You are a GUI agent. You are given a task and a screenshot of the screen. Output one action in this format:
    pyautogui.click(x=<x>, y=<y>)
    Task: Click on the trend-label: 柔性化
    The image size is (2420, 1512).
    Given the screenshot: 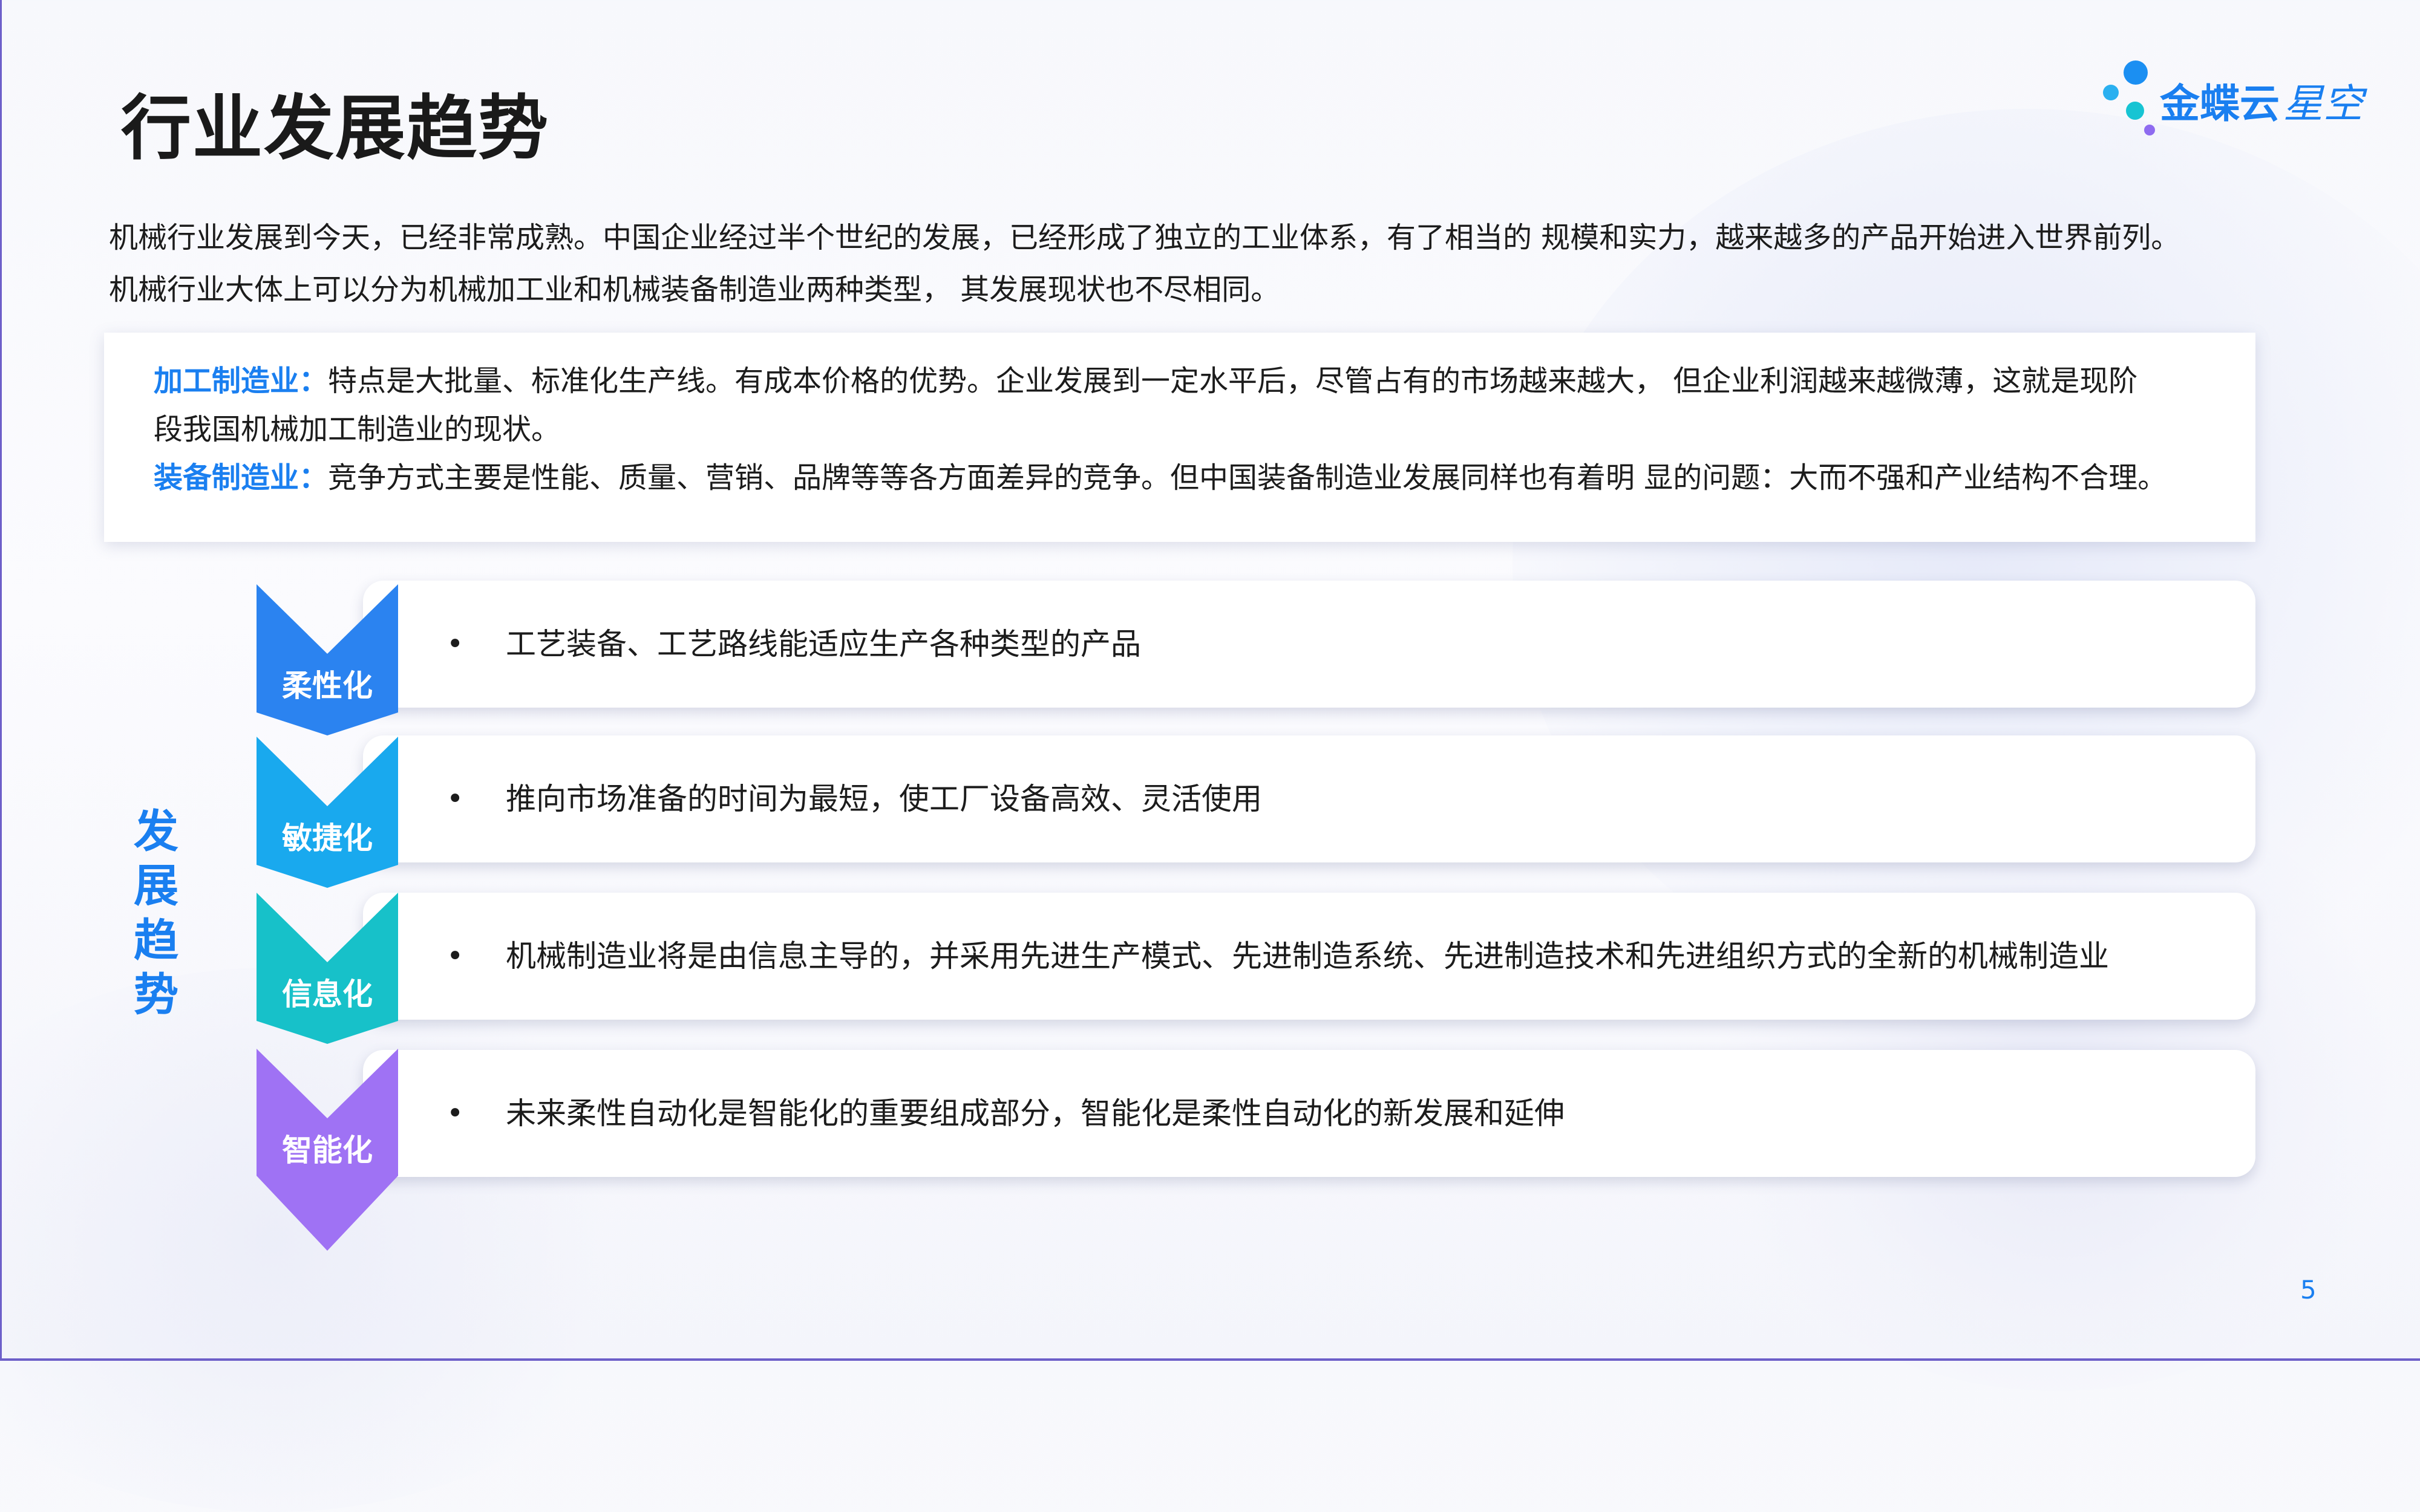 What is the action you would take?
    pyautogui.click(x=327, y=685)
    